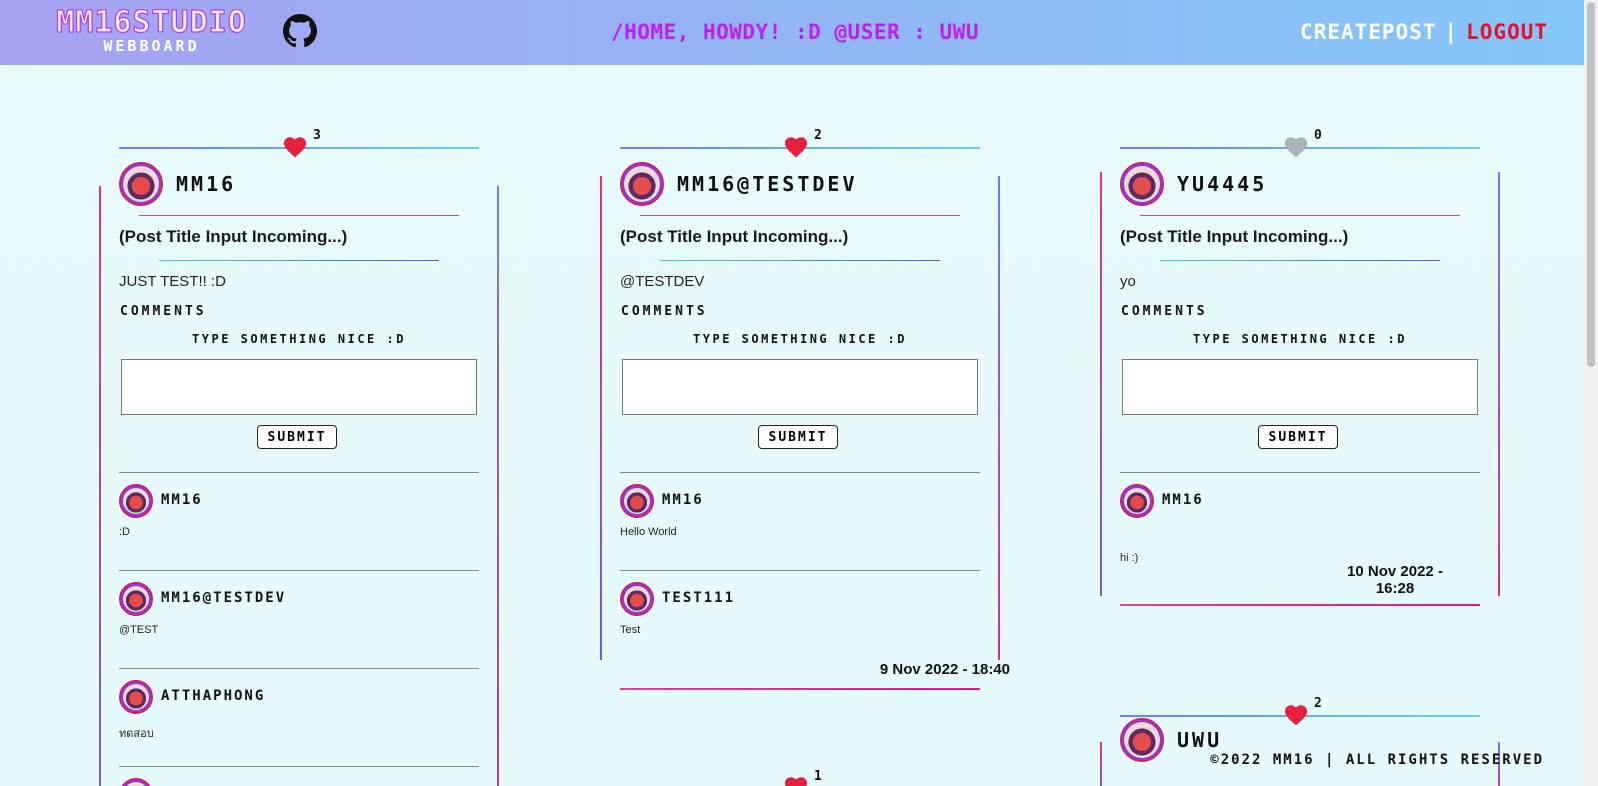  Describe the element at coordinates (206, 184) in the screenshot. I see `post-author: MM16` at that location.